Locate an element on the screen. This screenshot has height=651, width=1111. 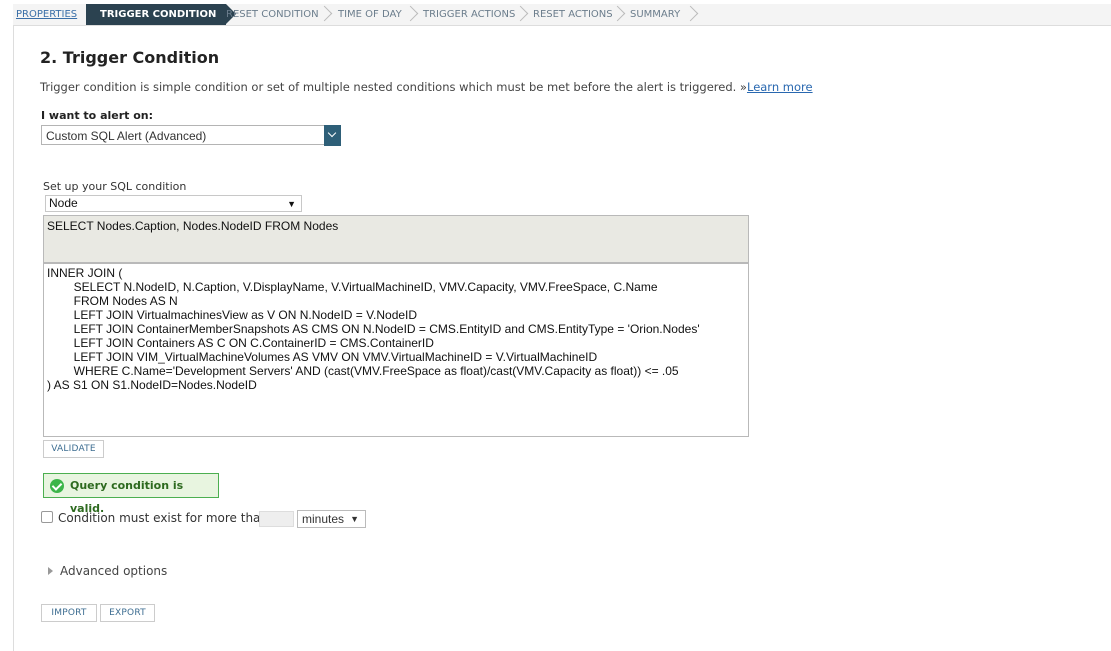
step-reset-actions: RESET ACTIONS is located at coordinates (573, 14).